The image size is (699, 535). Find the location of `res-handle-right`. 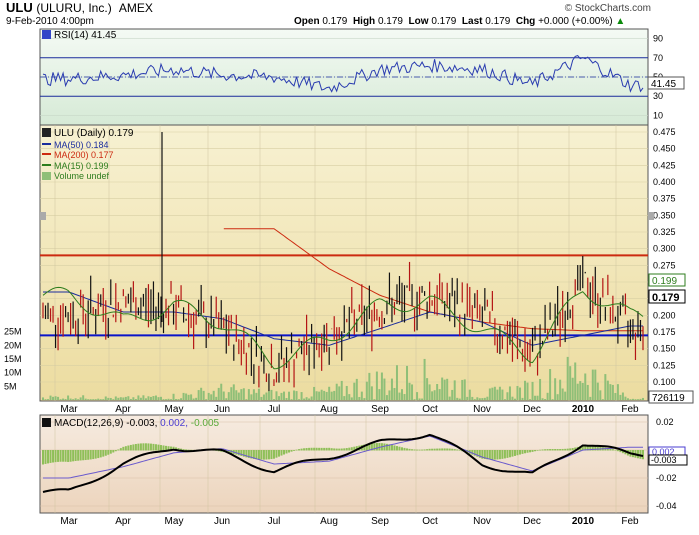

res-handle-right is located at coordinates (651, 216).